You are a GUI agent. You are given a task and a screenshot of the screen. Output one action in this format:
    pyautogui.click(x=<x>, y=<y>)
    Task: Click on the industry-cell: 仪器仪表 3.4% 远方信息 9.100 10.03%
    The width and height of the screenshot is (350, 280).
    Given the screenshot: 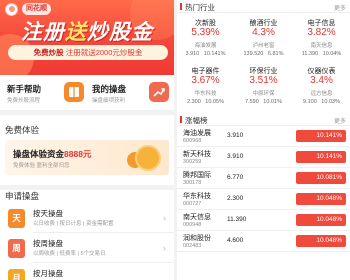 What is the action you would take?
    pyautogui.click(x=321, y=86)
    